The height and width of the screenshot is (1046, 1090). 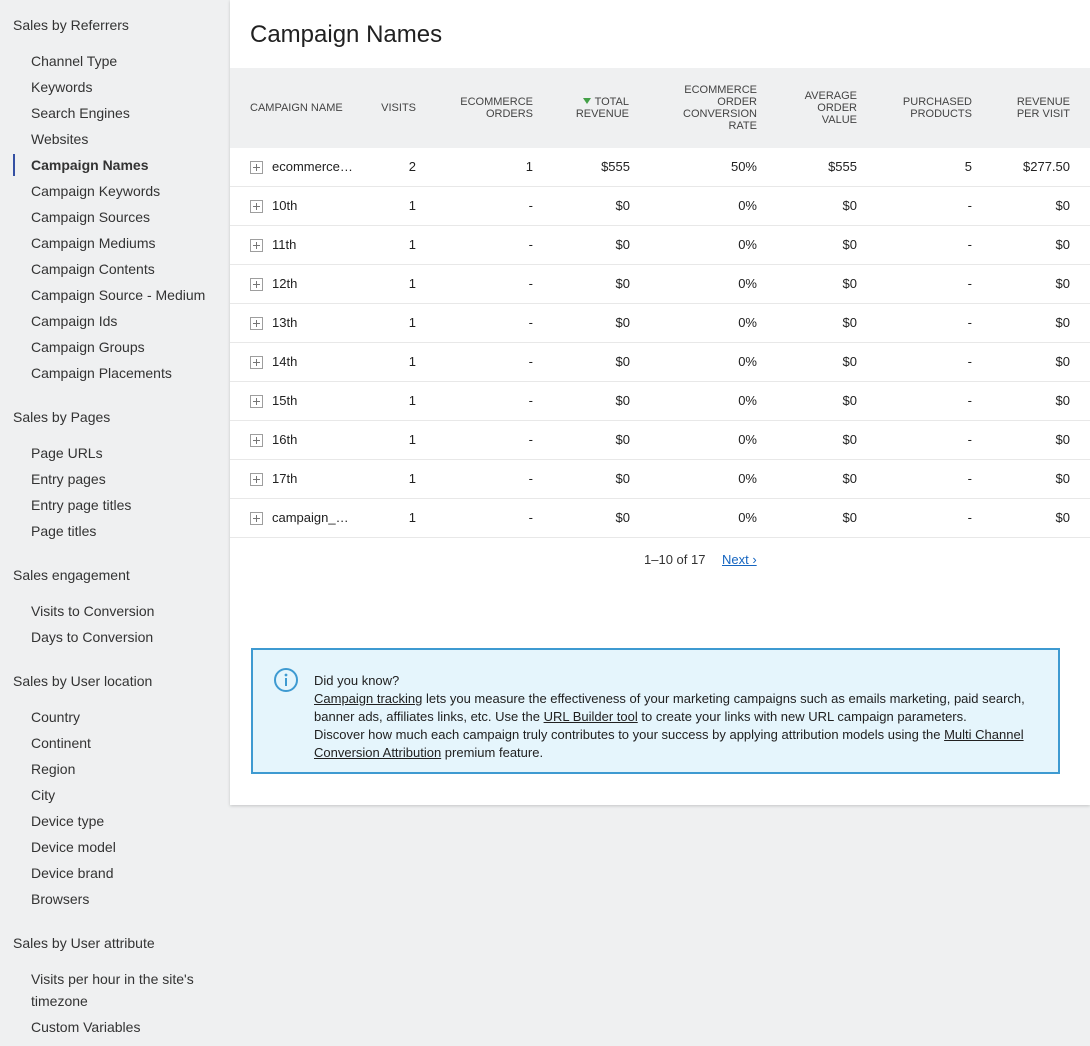 I want to click on table-row: 15th 1 - $0 0% $0 - $0, so click(x=660, y=401).